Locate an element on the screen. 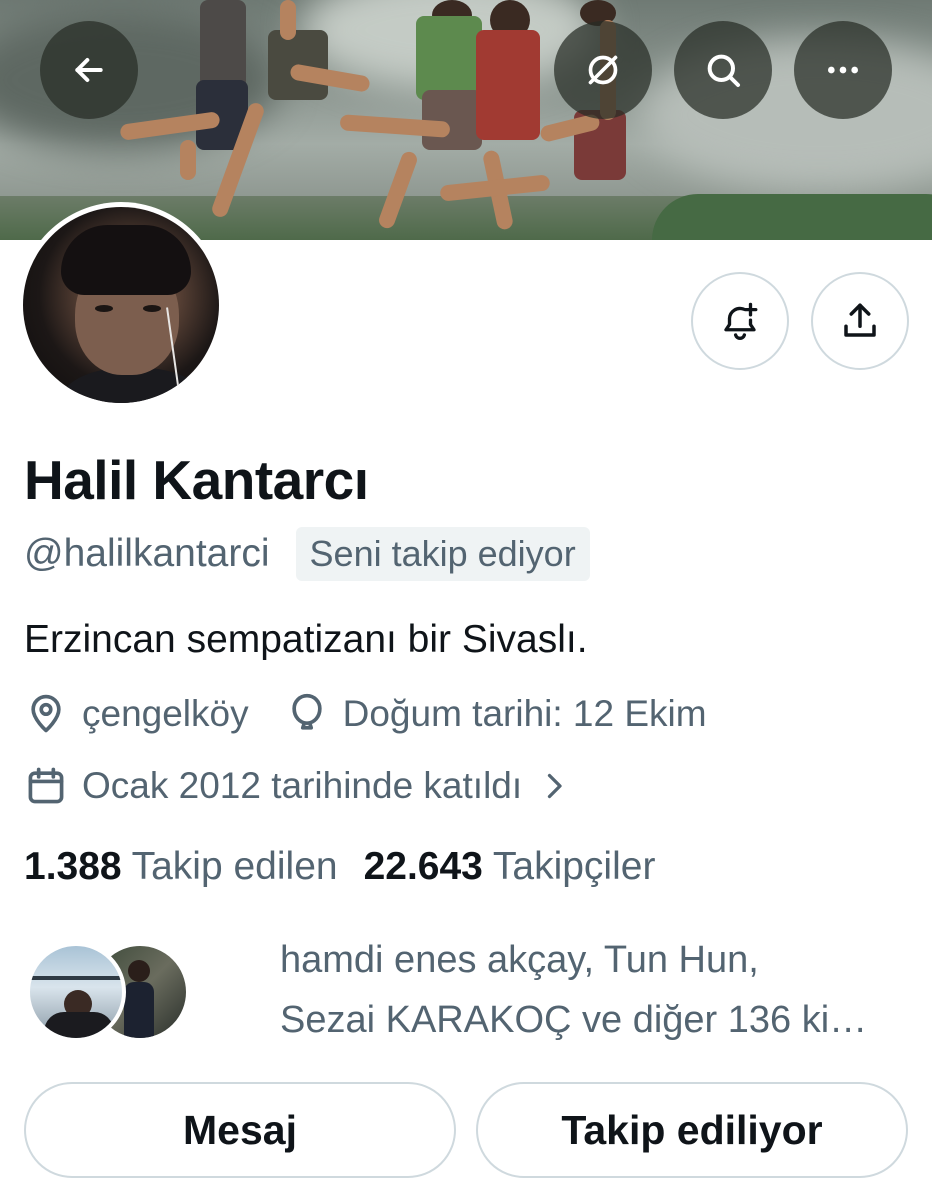 This screenshot has height=1200, width=932. balloon-icon is located at coordinates (306, 711).